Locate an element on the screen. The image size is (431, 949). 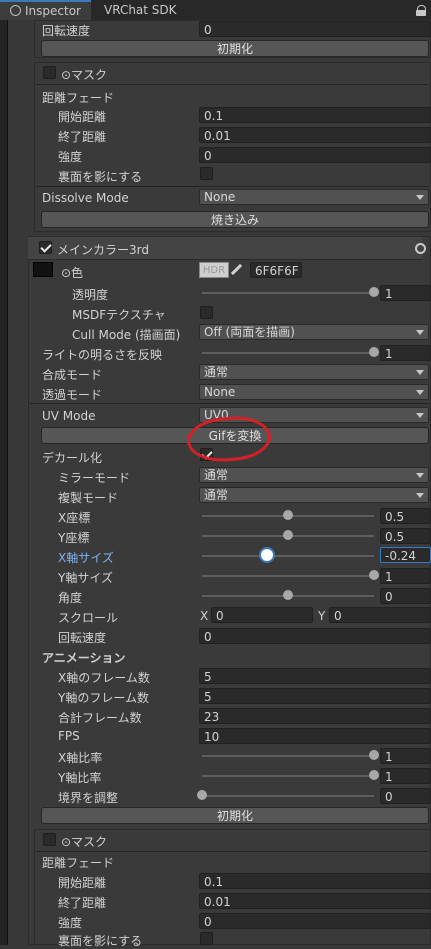
x-position-slider-thumb is located at coordinates (288, 515).